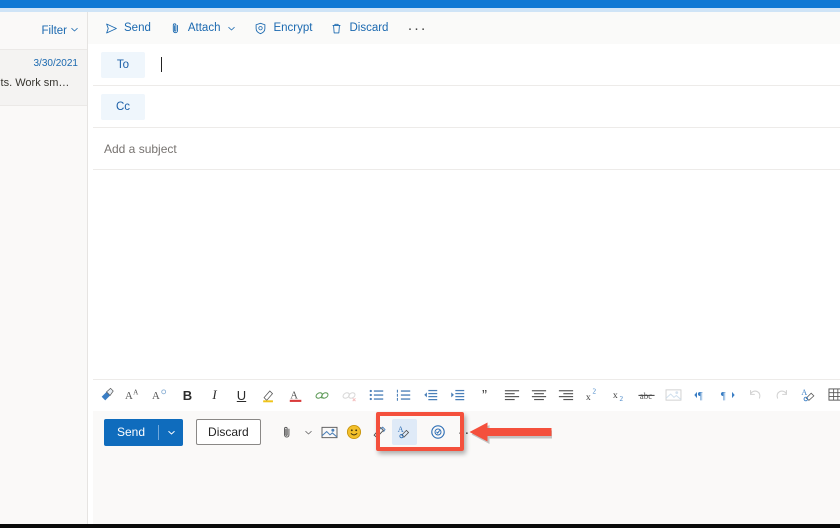 The height and width of the screenshot is (528, 840). I want to click on strikethrough-icon: abc, so click(646, 395).